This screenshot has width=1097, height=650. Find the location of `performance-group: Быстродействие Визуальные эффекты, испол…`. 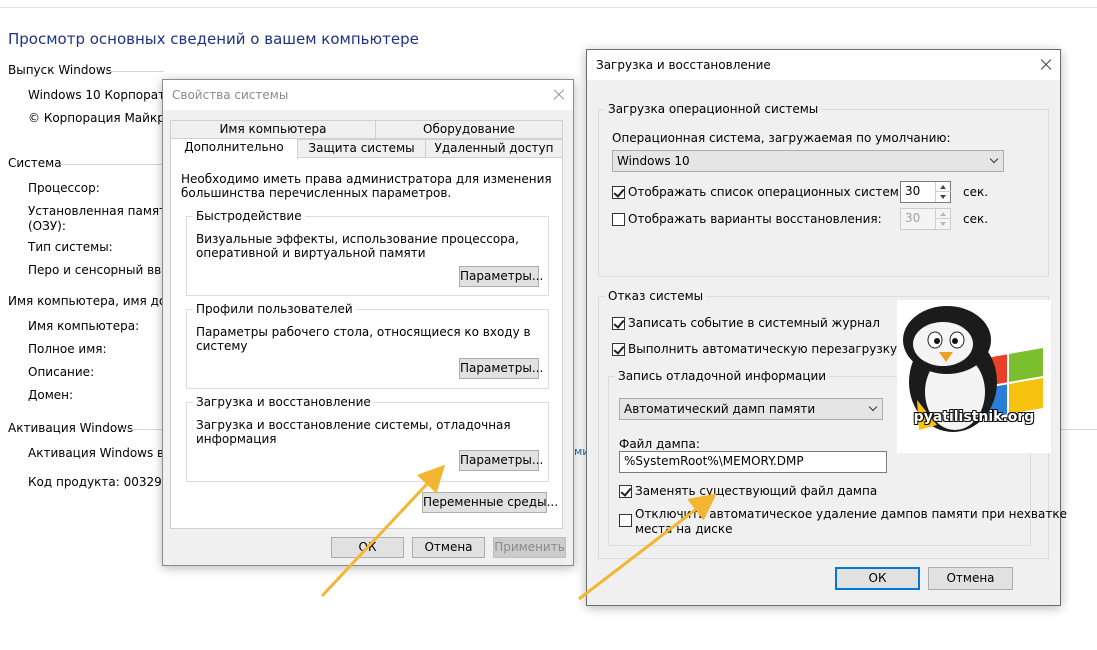

performance-group: Быстродействие Визуальные эффекты, испол… is located at coordinates (367, 252).